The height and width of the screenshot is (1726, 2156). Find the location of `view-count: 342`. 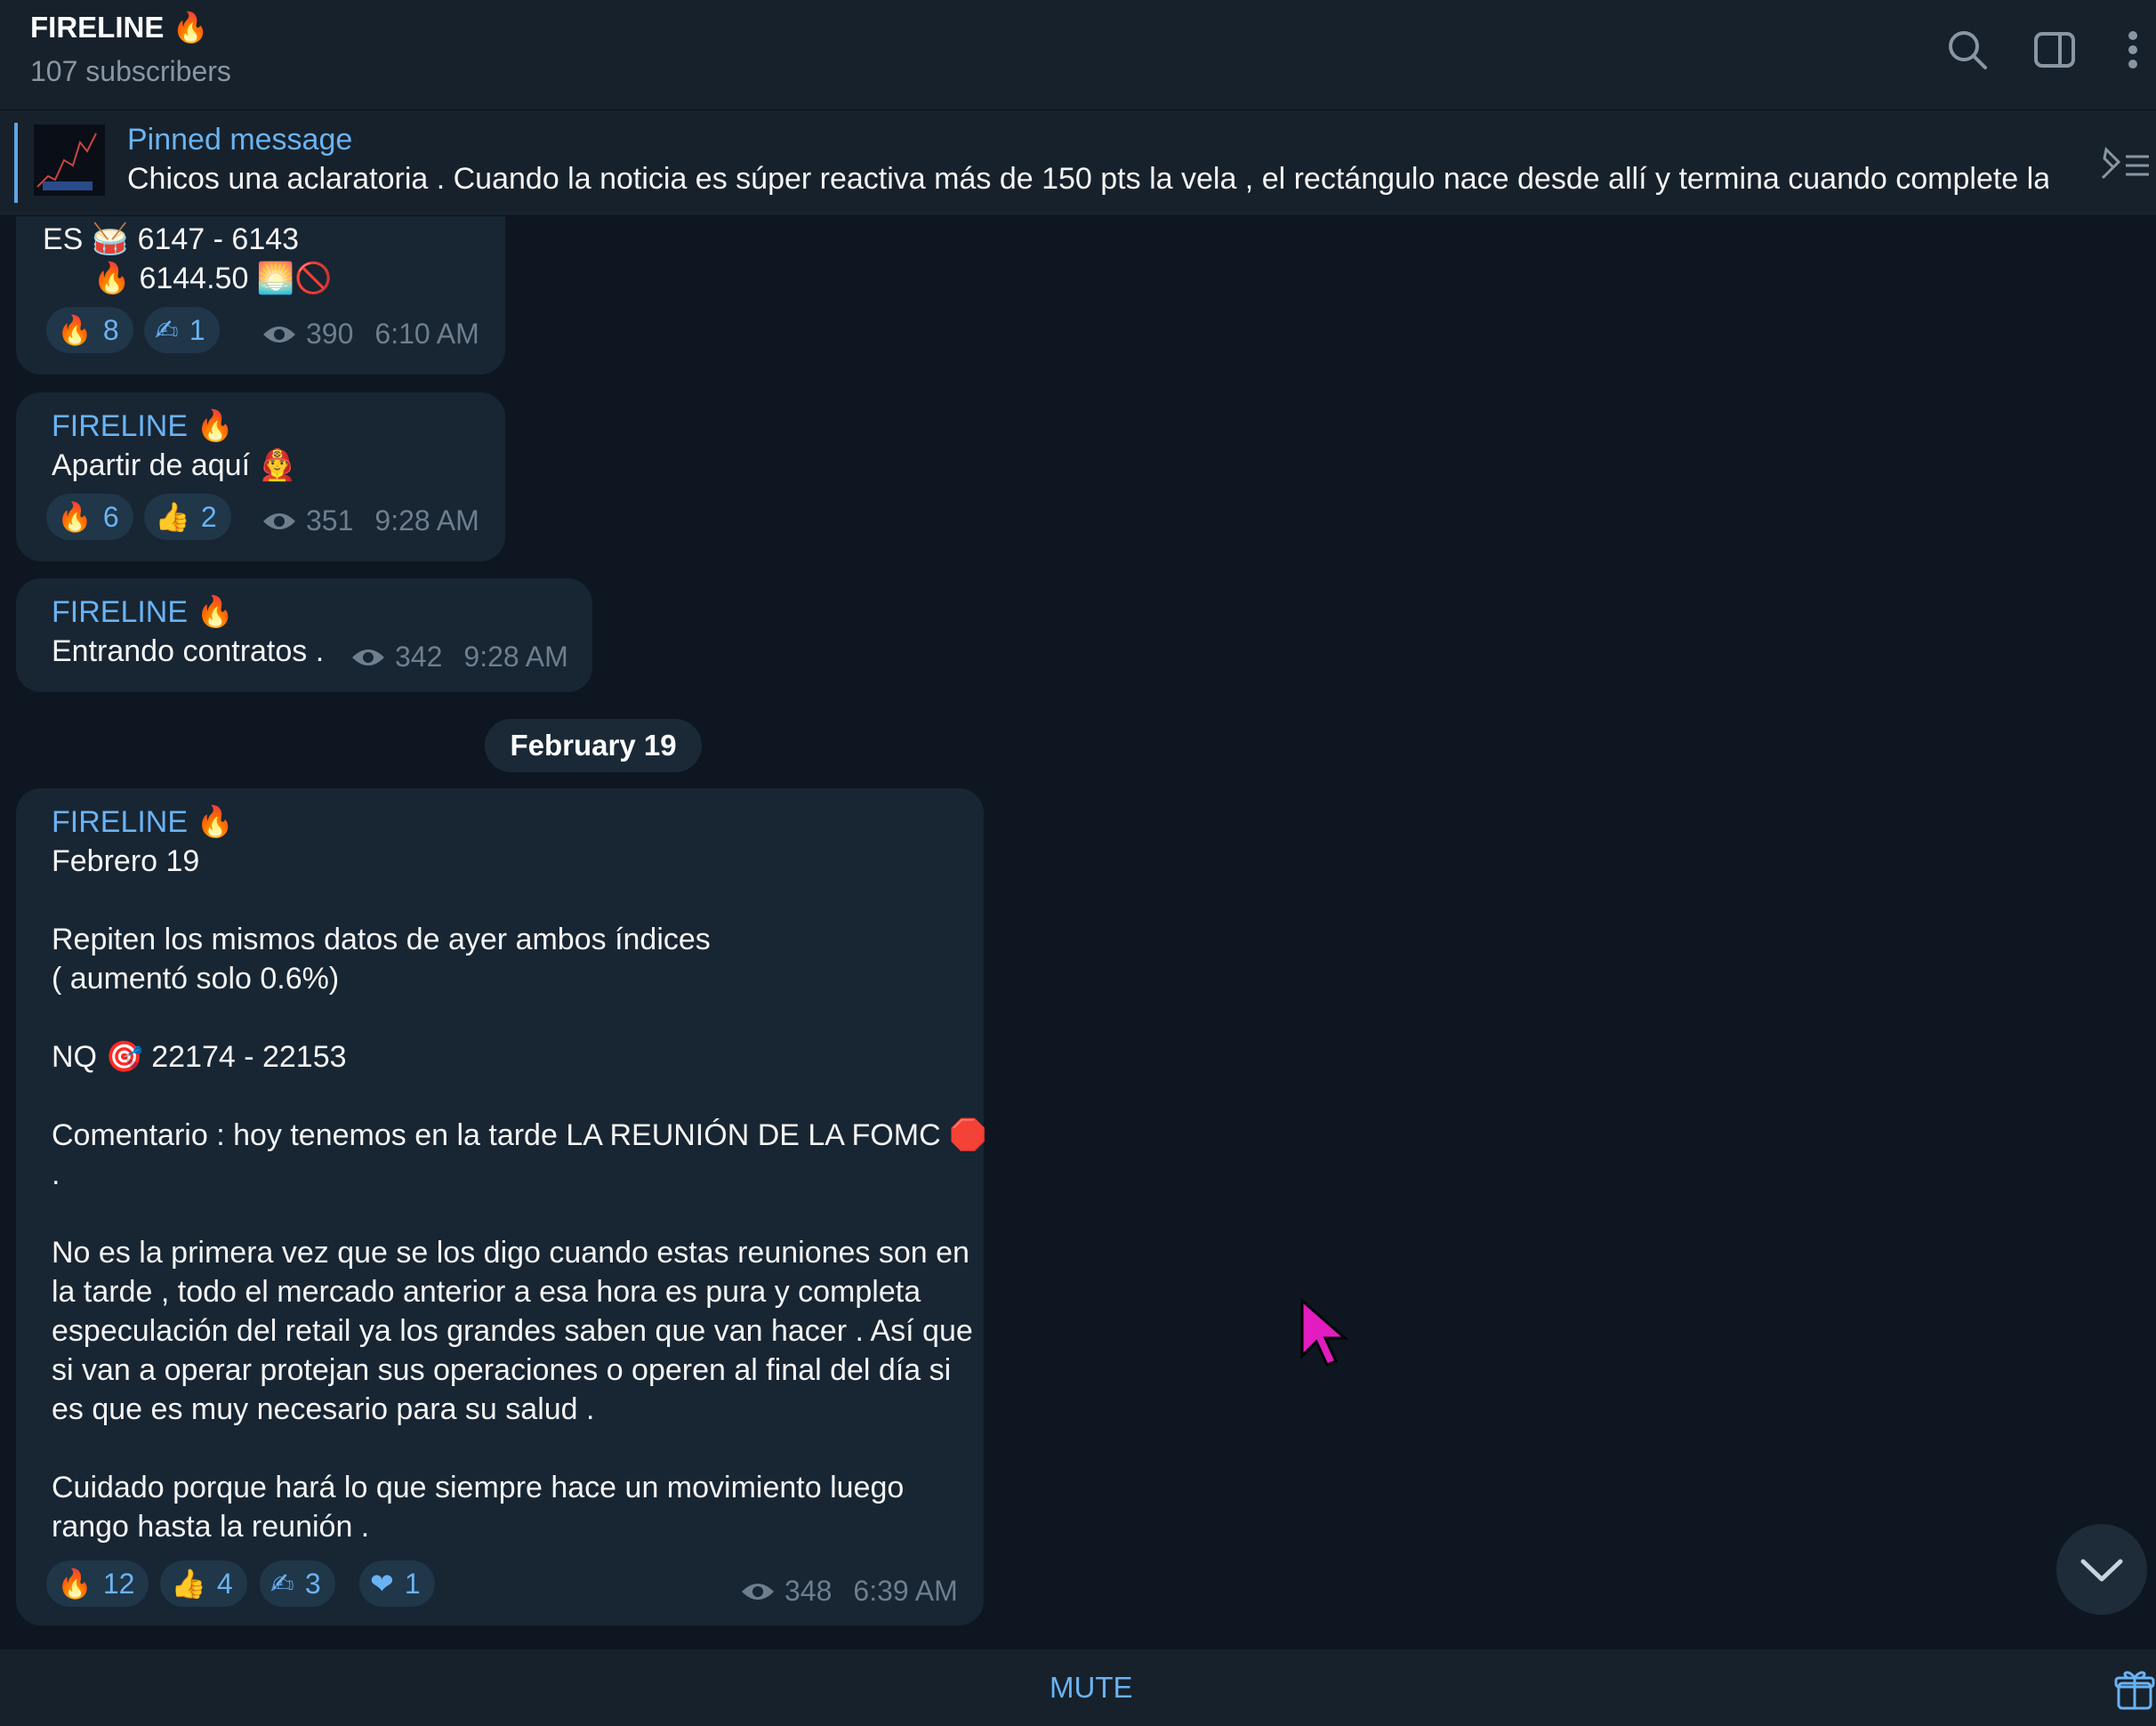

view-count: 342 is located at coordinates (419, 657).